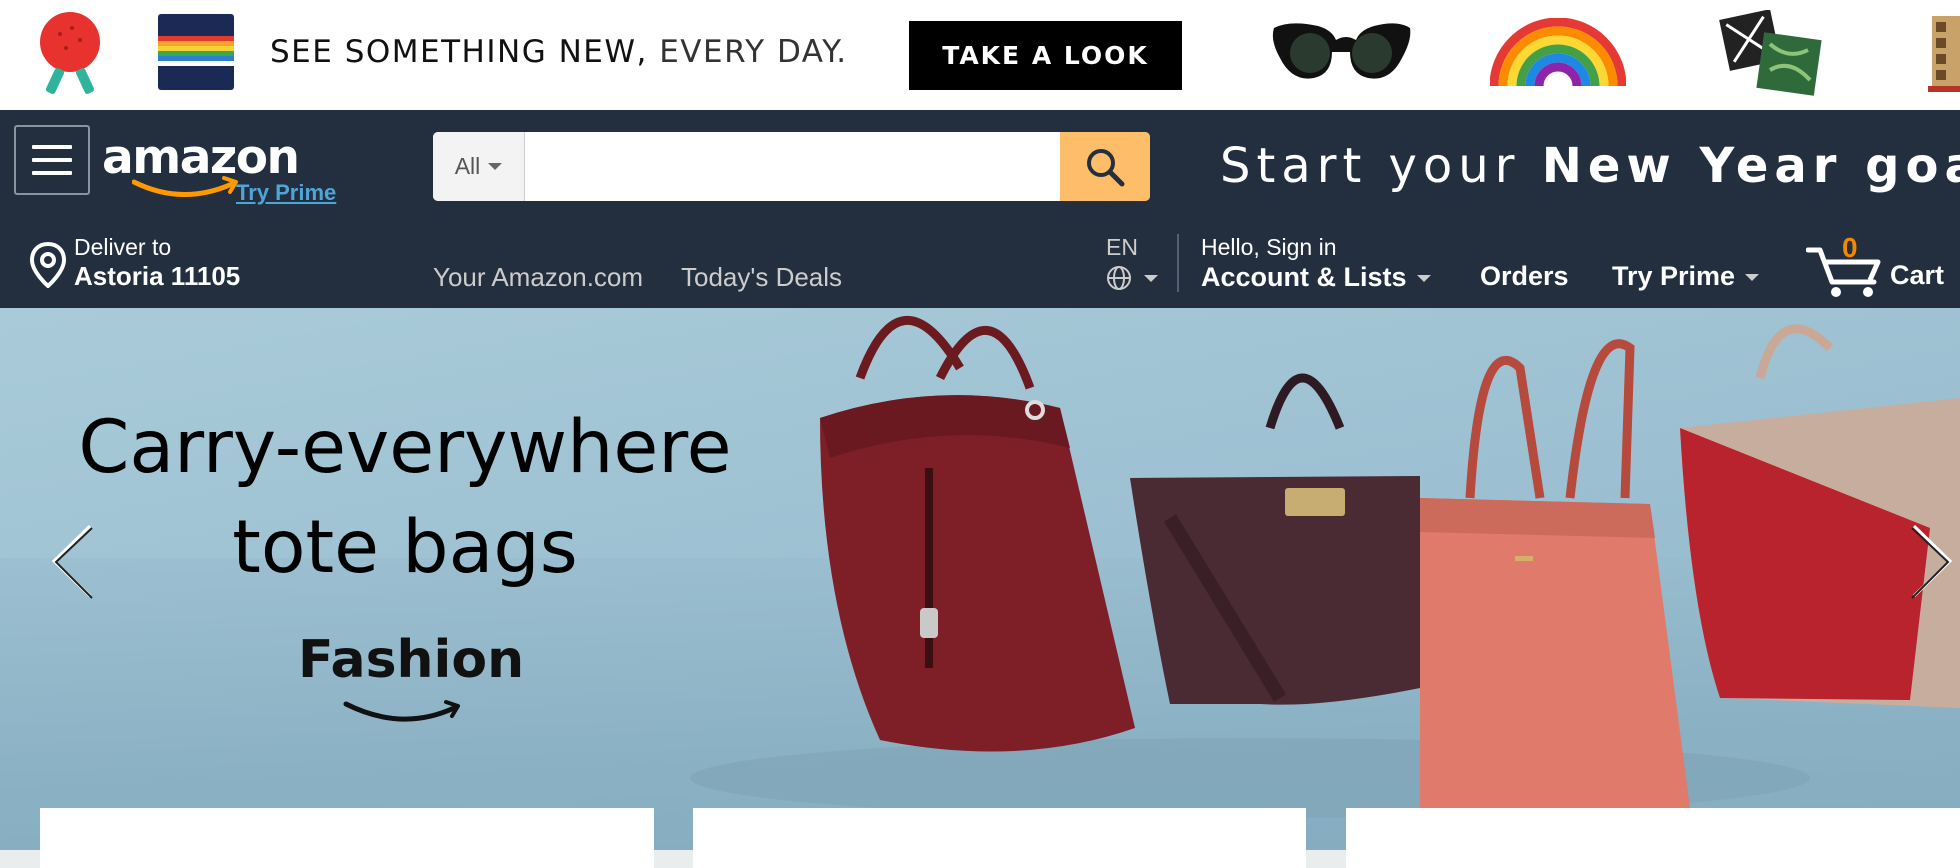  What do you see at coordinates (1119, 278) in the screenshot?
I see `globe-icon` at bounding box center [1119, 278].